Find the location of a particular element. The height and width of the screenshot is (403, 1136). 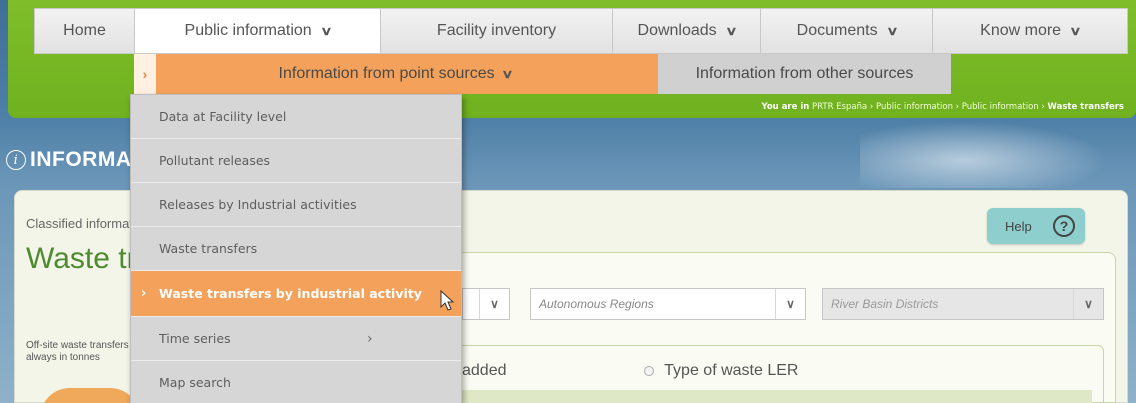

nav-facility-inventory-label: Facility inventory is located at coordinates (496, 30).